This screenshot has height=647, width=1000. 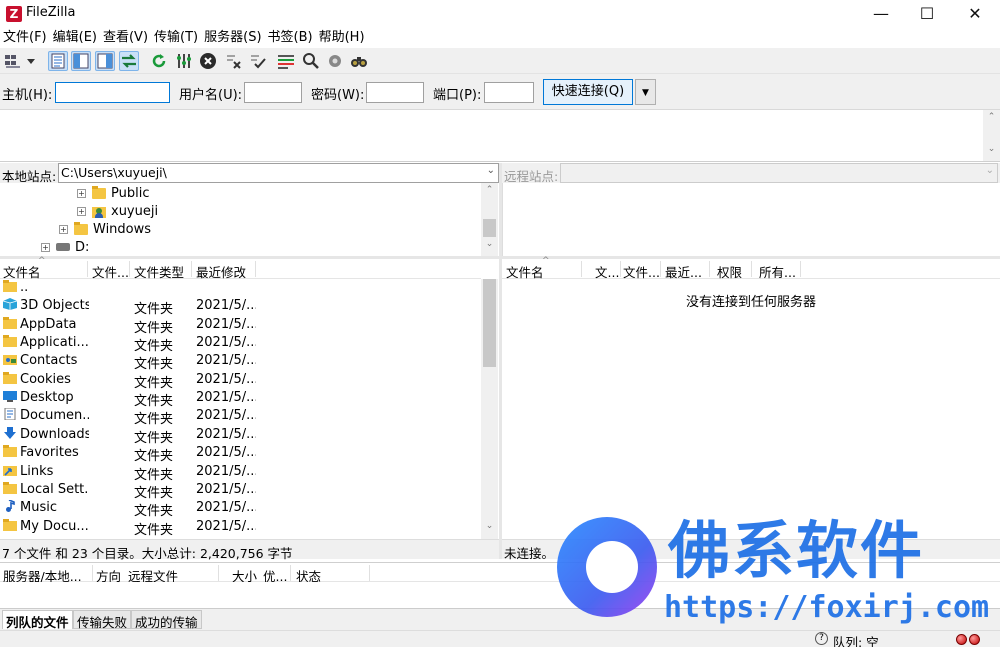 I want to click on file-name-cell: AppData, so click(x=46, y=324).